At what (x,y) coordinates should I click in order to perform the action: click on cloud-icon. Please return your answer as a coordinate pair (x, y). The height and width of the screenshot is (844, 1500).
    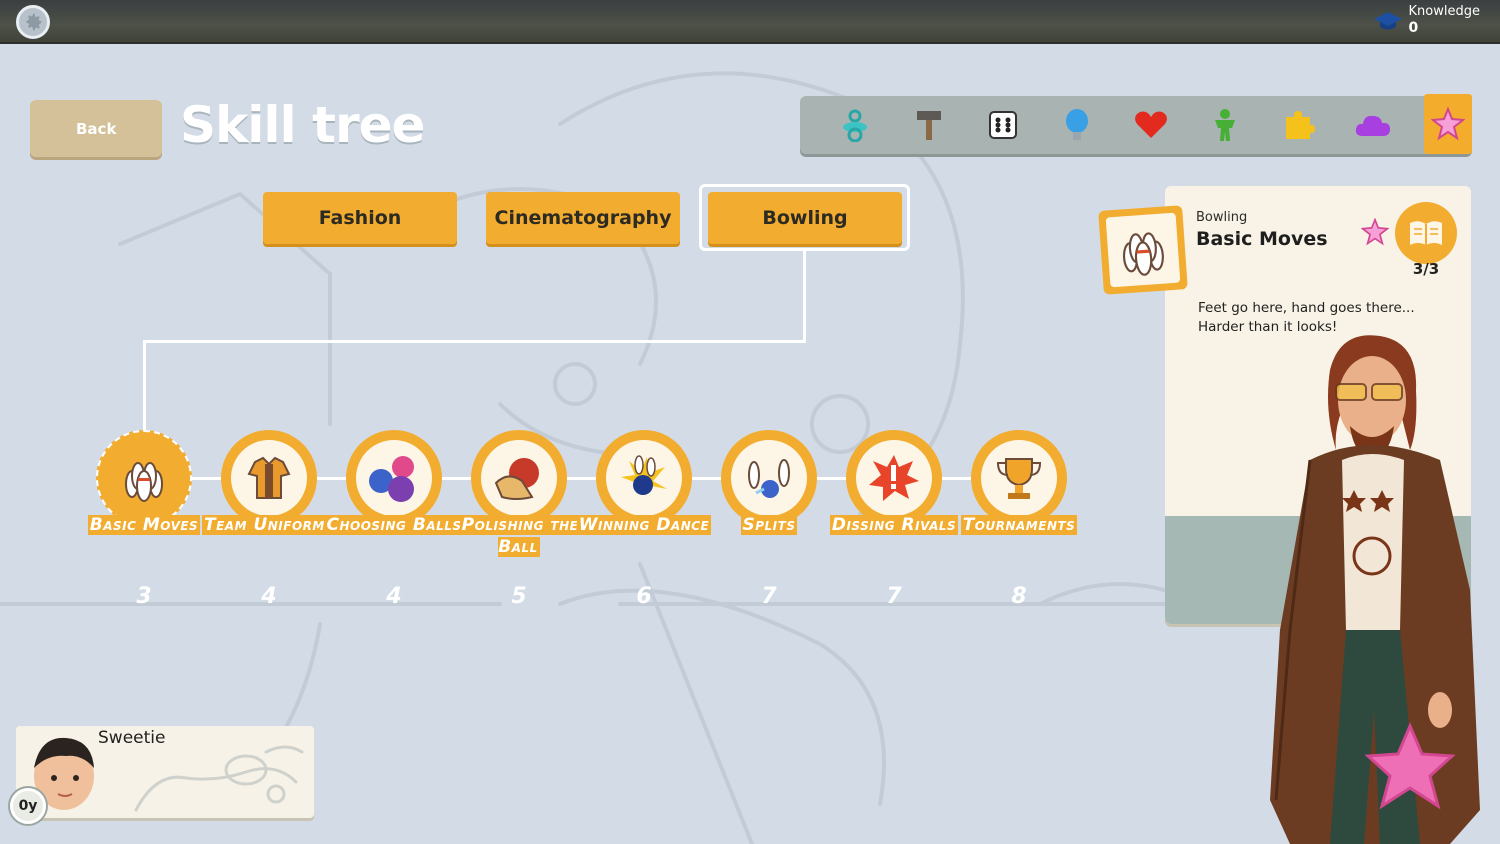
    Looking at the image, I should click on (1372, 125).